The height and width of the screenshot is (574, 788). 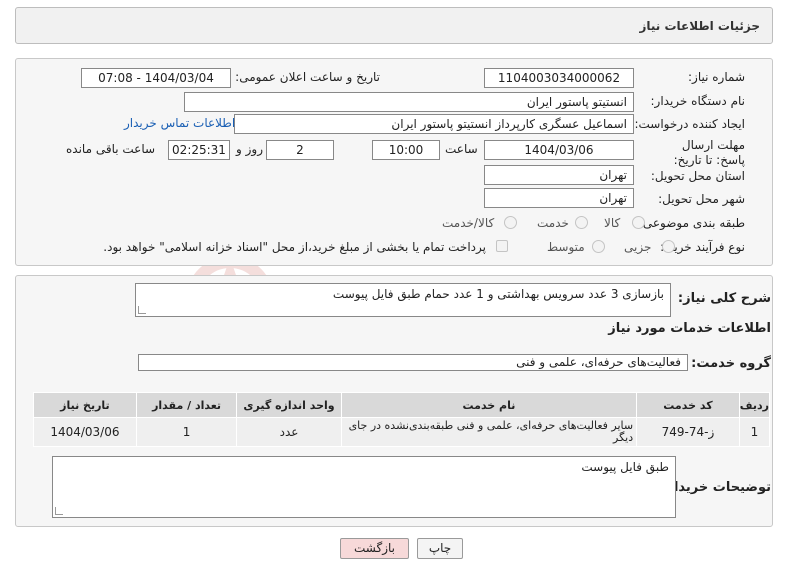 I want to click on city-field: تهران, so click(x=559, y=198).